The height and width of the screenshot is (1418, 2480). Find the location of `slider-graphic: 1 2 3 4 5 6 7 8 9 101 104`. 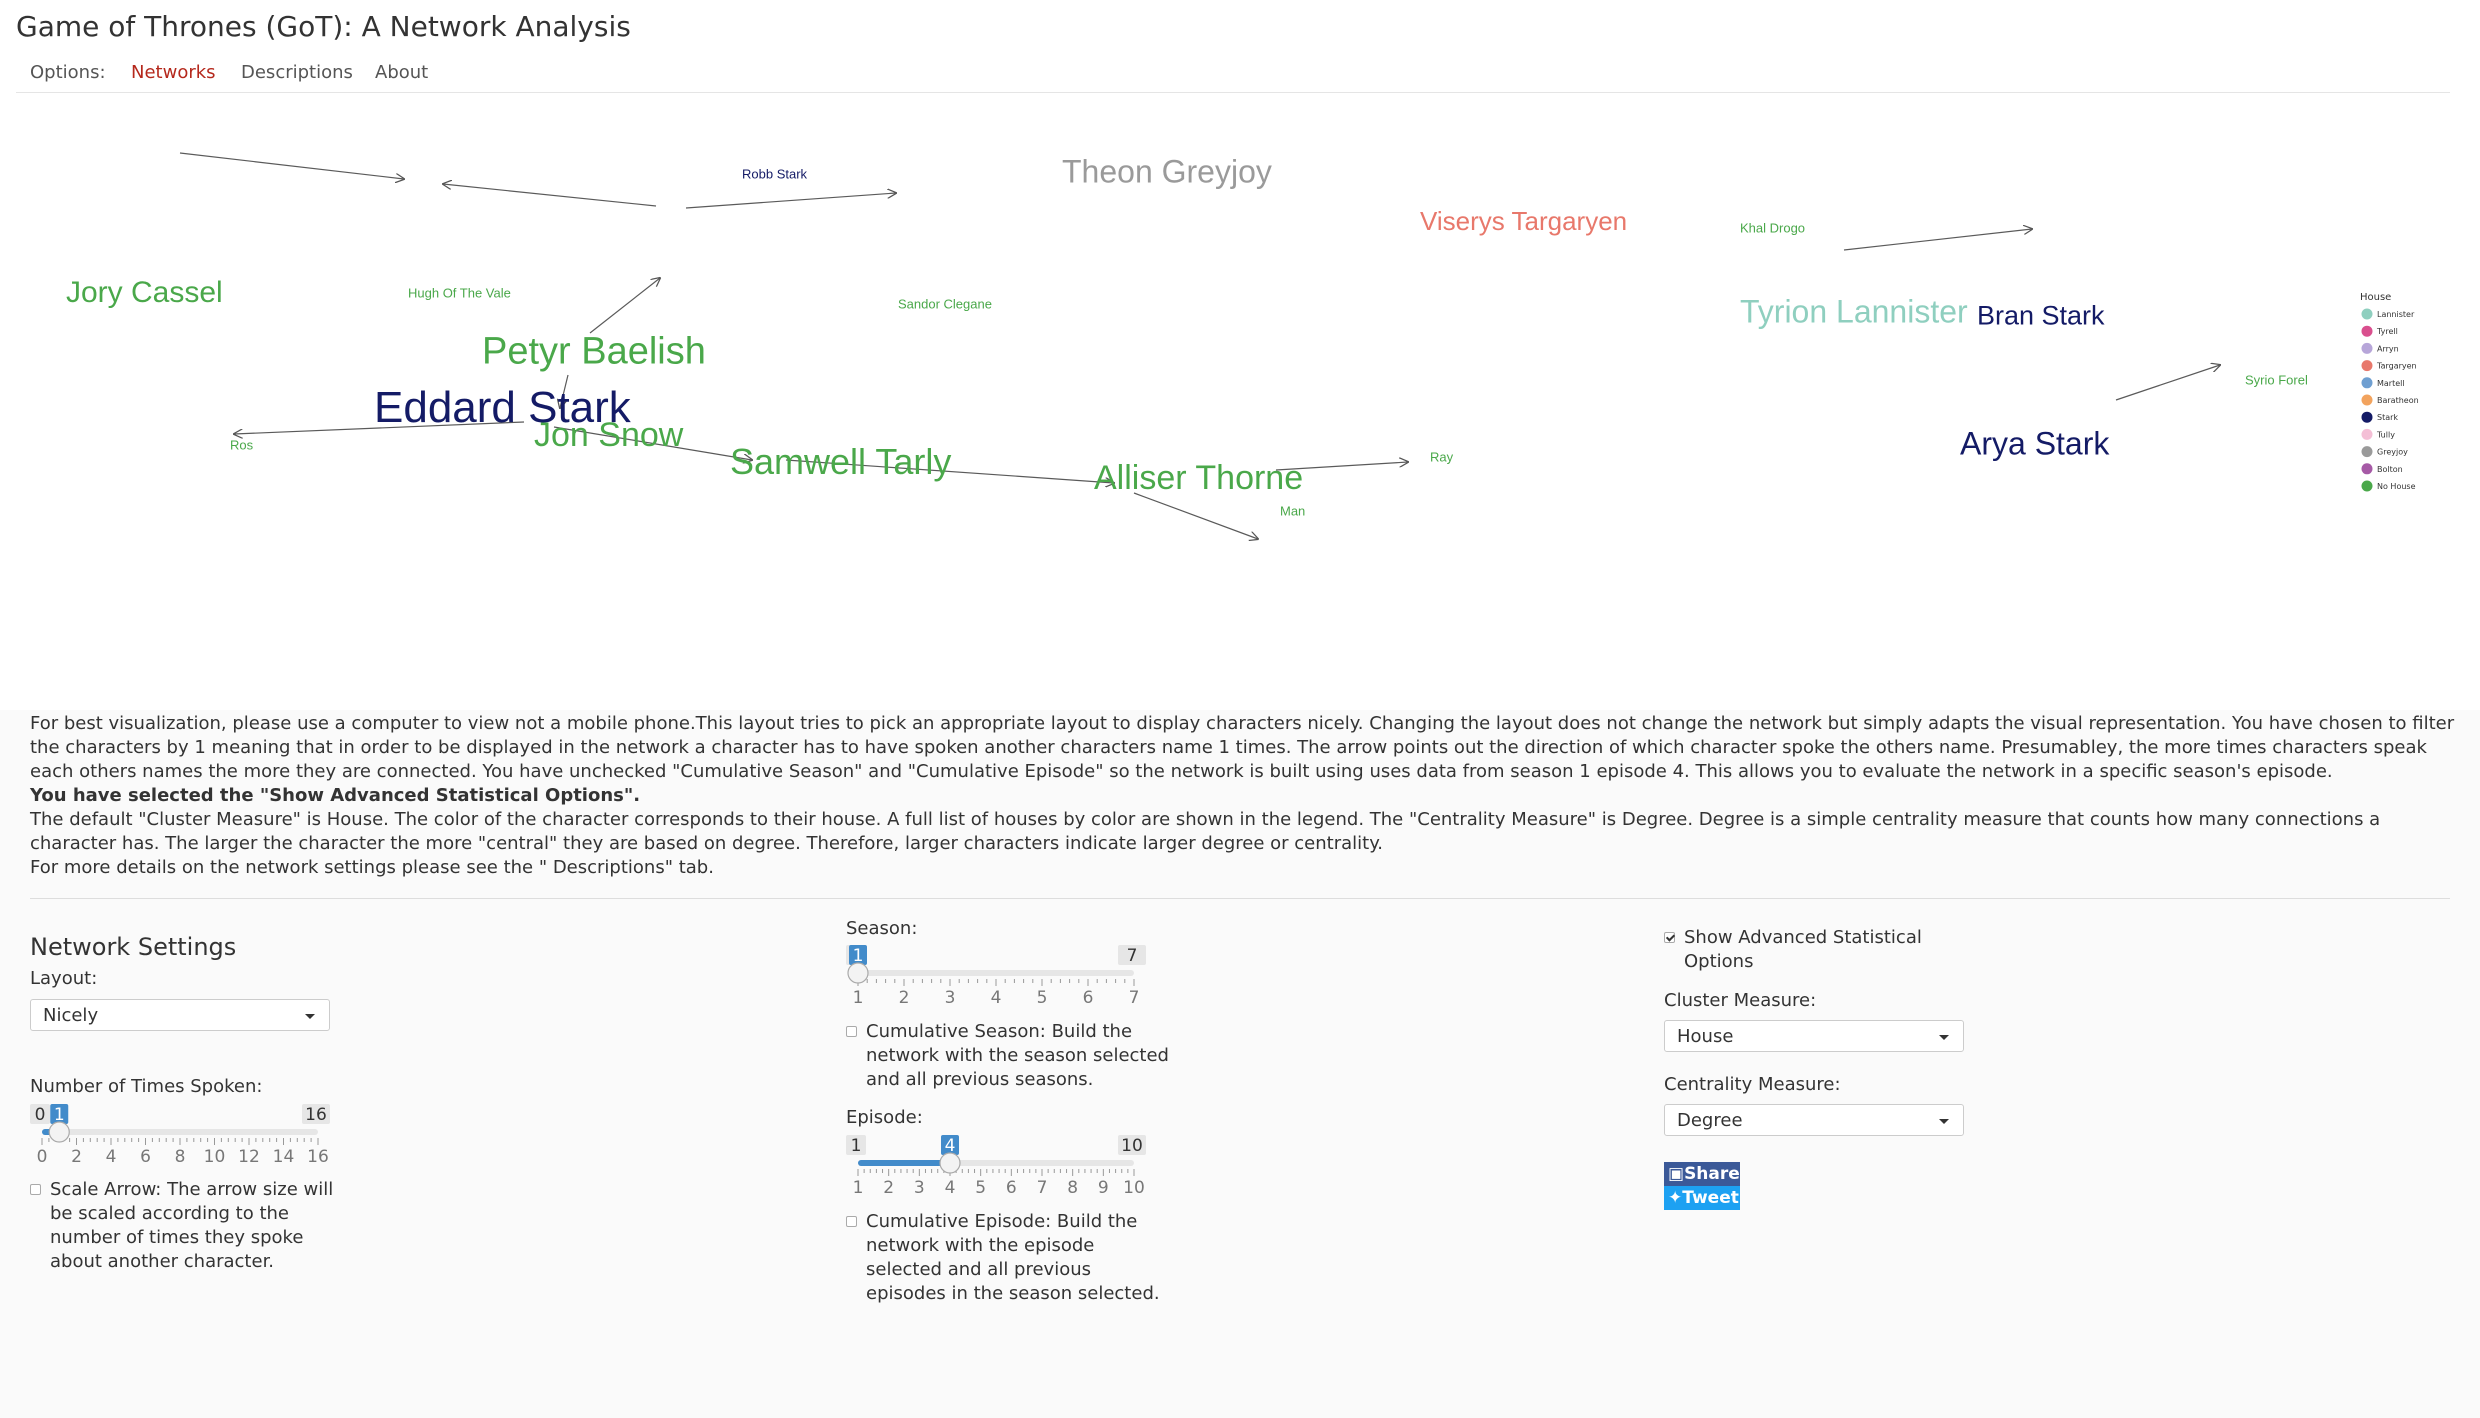

slider-graphic: 1 2 3 4 5 6 7 8 9 101 104 is located at coordinates (996, 1166).